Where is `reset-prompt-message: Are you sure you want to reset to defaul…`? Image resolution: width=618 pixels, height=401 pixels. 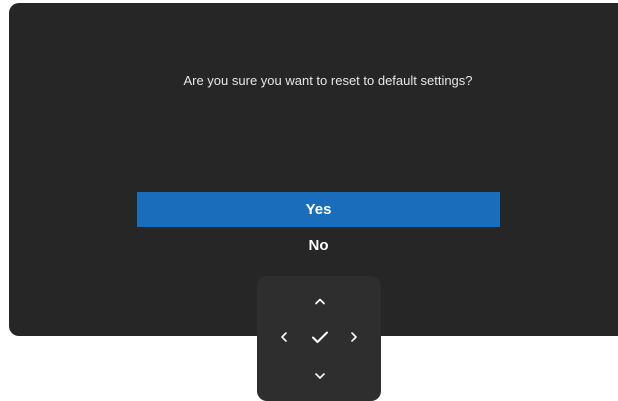 reset-prompt-message: Are you sure you want to reset to defaul… is located at coordinates (328, 80).